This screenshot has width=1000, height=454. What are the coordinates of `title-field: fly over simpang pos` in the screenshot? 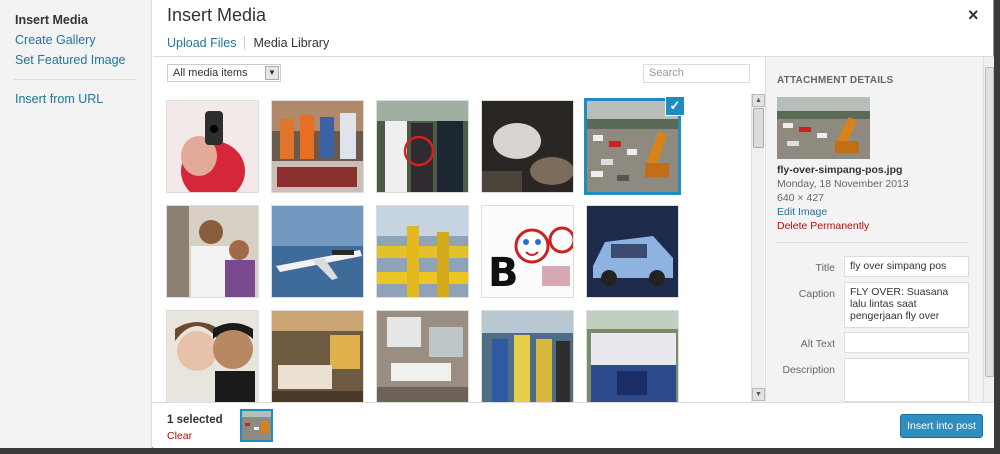 It's located at (906, 266).